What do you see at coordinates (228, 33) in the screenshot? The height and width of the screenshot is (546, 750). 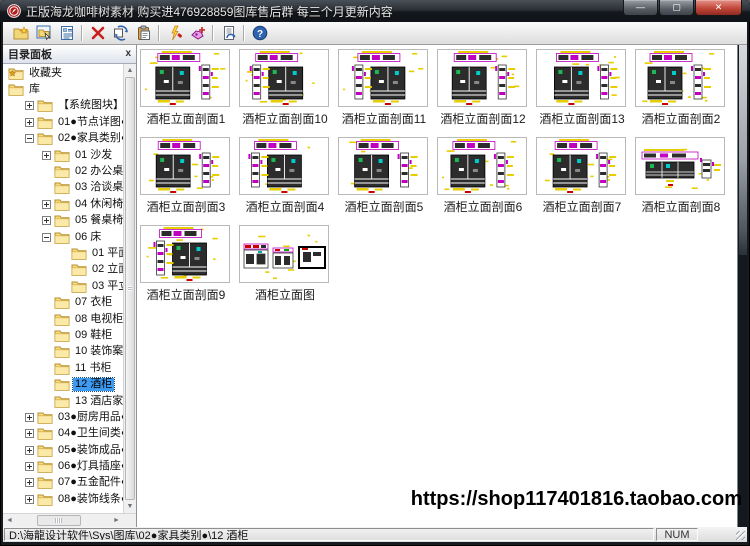 I see `attach-icon` at bounding box center [228, 33].